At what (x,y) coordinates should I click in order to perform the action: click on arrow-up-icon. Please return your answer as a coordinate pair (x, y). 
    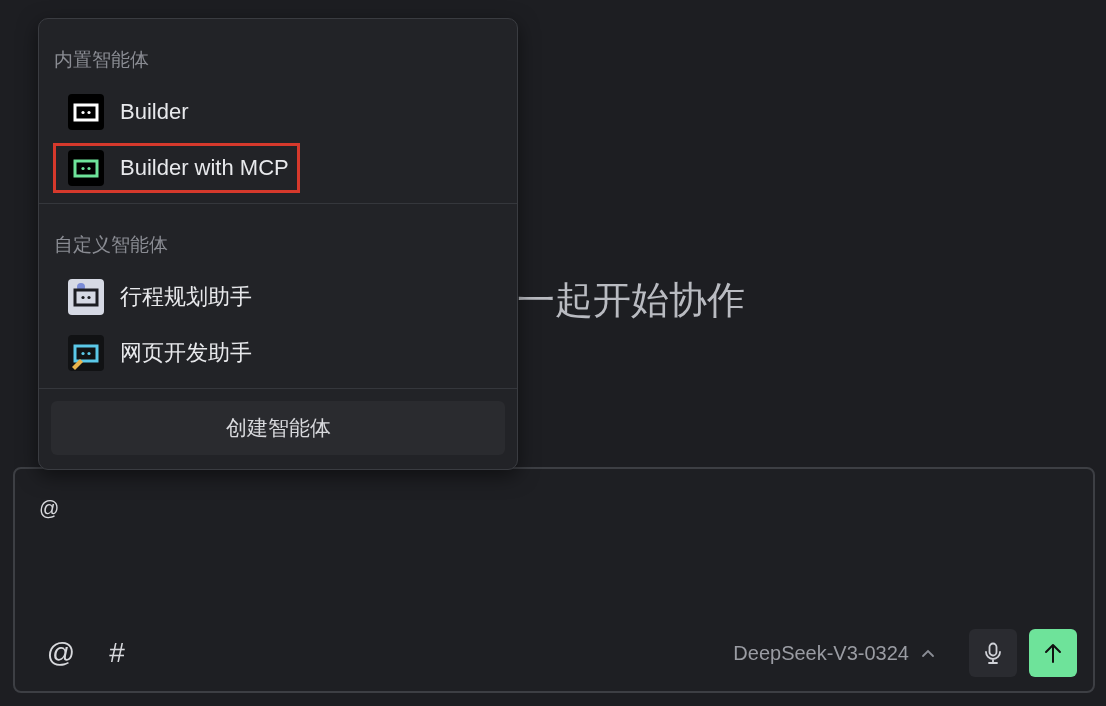
    Looking at the image, I should click on (1053, 653).